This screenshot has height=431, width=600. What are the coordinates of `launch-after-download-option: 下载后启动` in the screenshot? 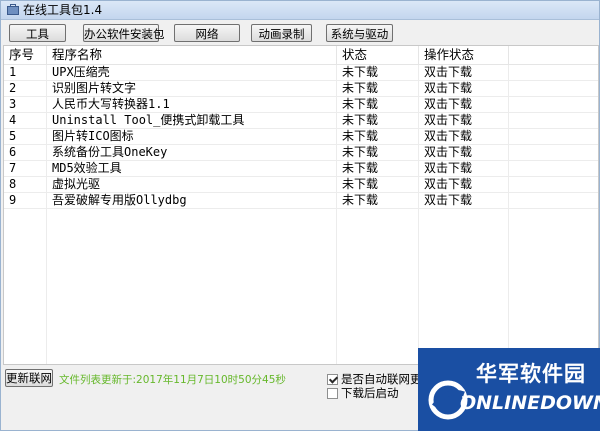 It's located at (363, 392).